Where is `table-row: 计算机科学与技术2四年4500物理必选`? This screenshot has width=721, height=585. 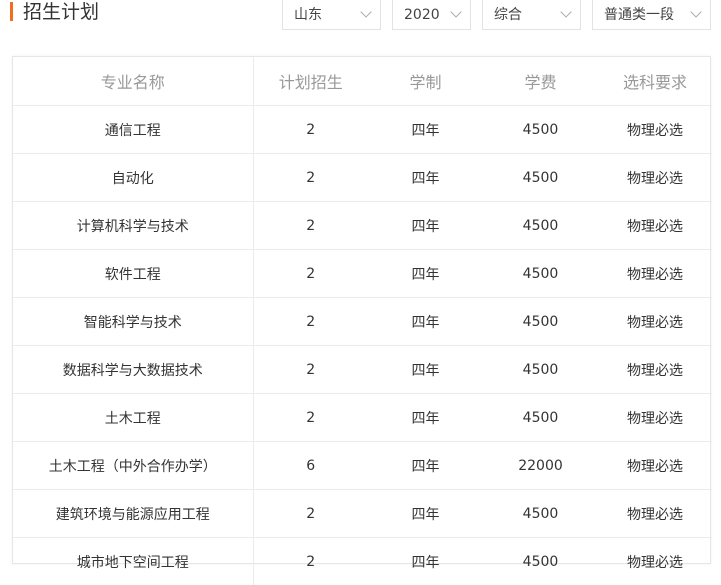 table-row: 计算机科学与技术2四年4500物理必选 is located at coordinates (362, 226).